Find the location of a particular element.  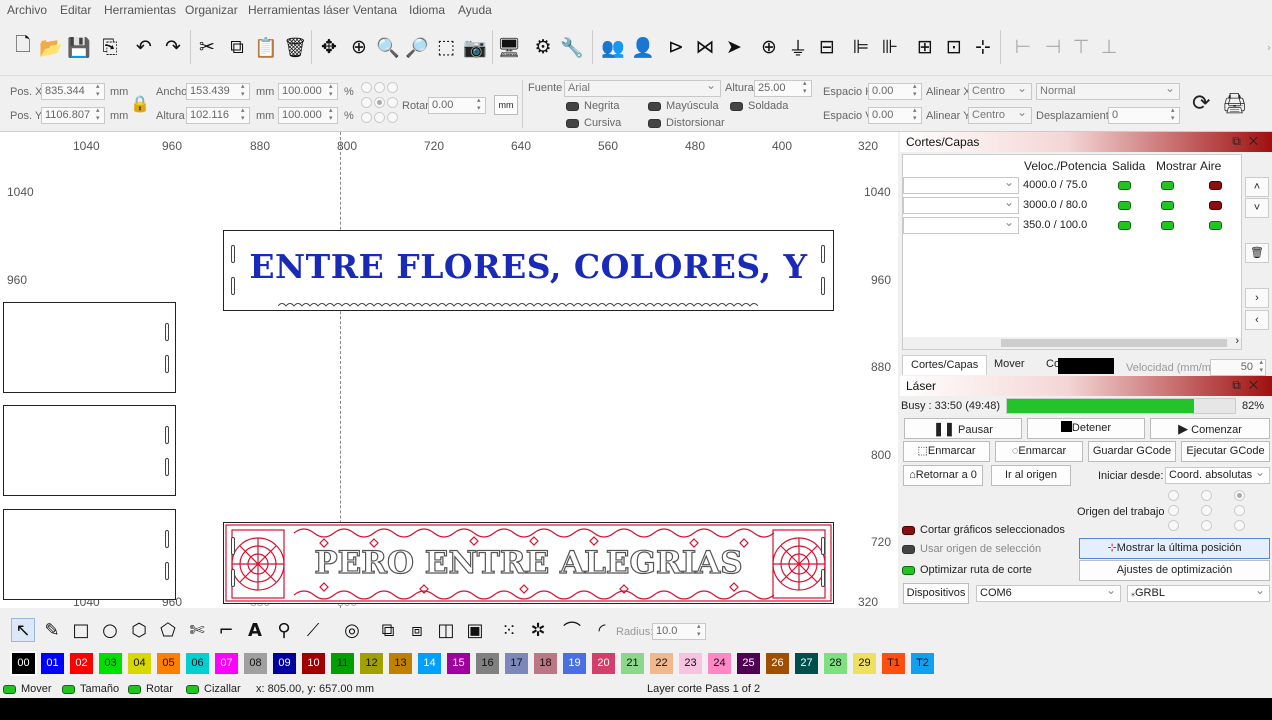

italic-toggle: Cursiva is located at coordinates (593, 123).